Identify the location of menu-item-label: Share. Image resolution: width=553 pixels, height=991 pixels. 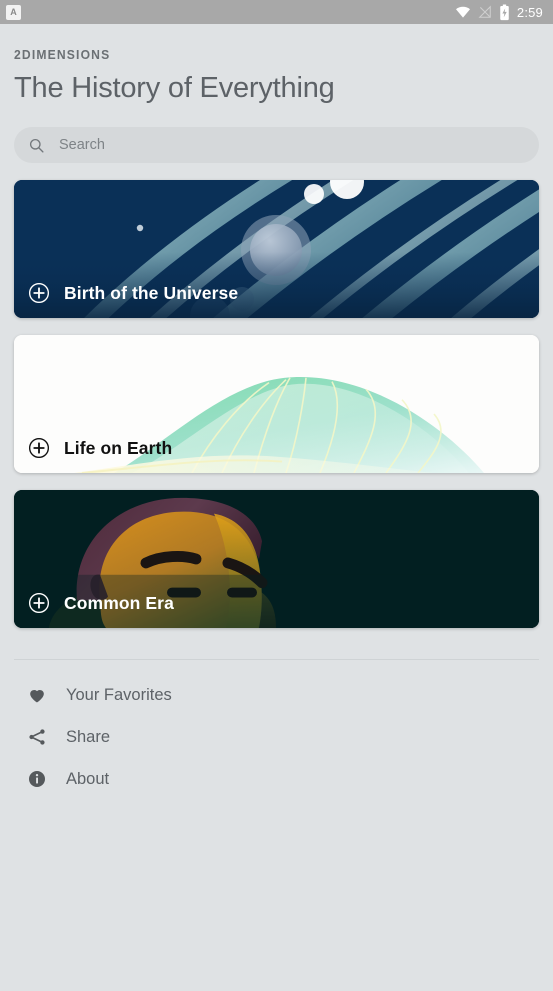
(88, 736).